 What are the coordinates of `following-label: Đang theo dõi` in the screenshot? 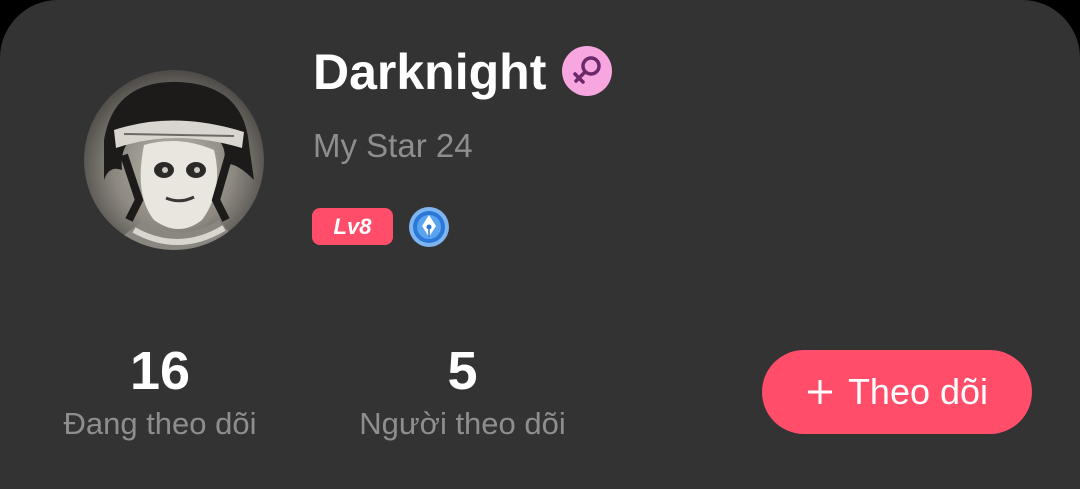 It's located at (160, 423).